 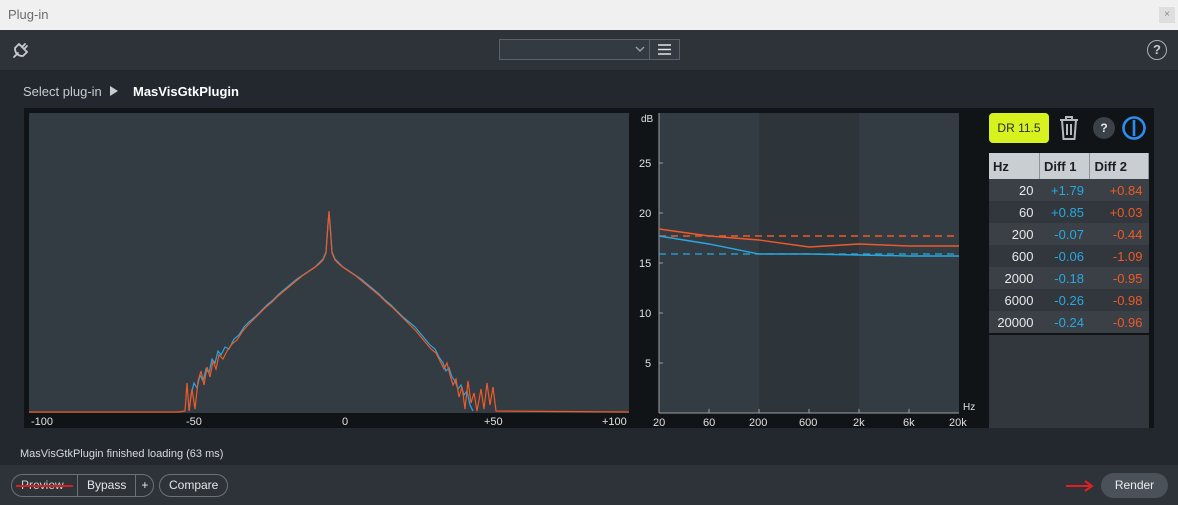 What do you see at coordinates (645, 264) in the screenshot?
I see `y-tick: 15` at bounding box center [645, 264].